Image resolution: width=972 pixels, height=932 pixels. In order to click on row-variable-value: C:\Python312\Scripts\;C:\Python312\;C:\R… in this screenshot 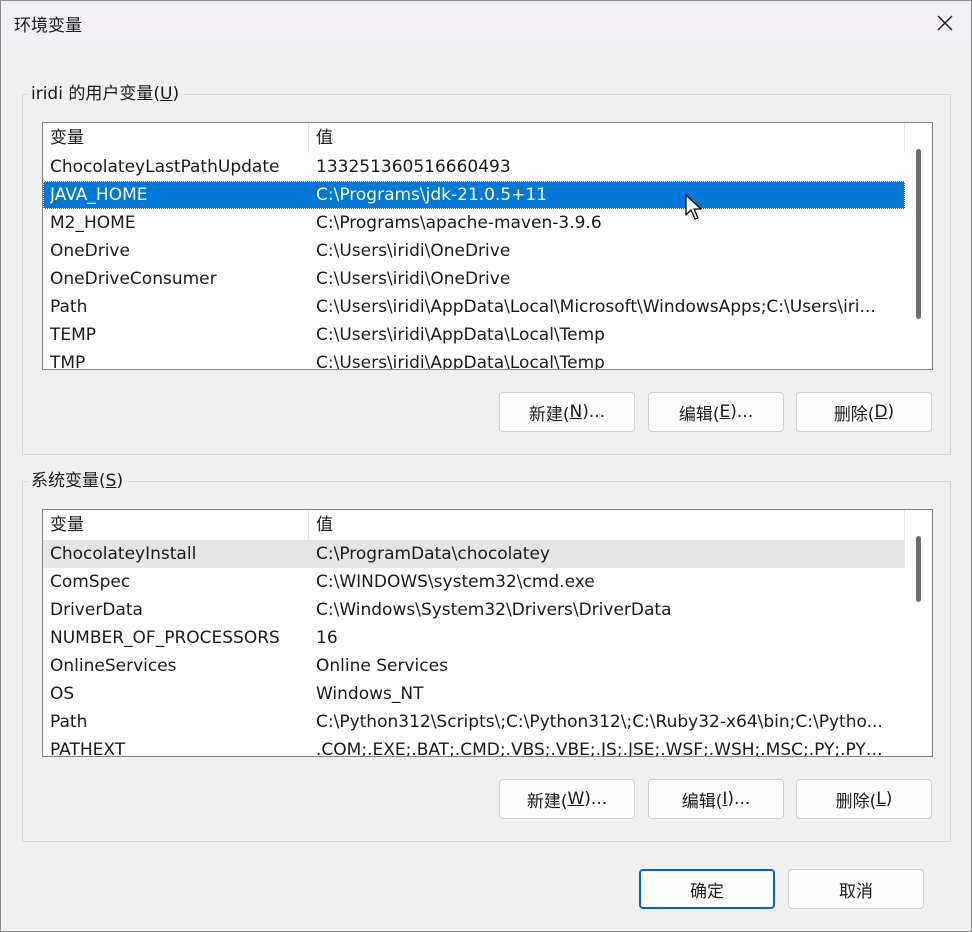, I will do `click(599, 722)`.